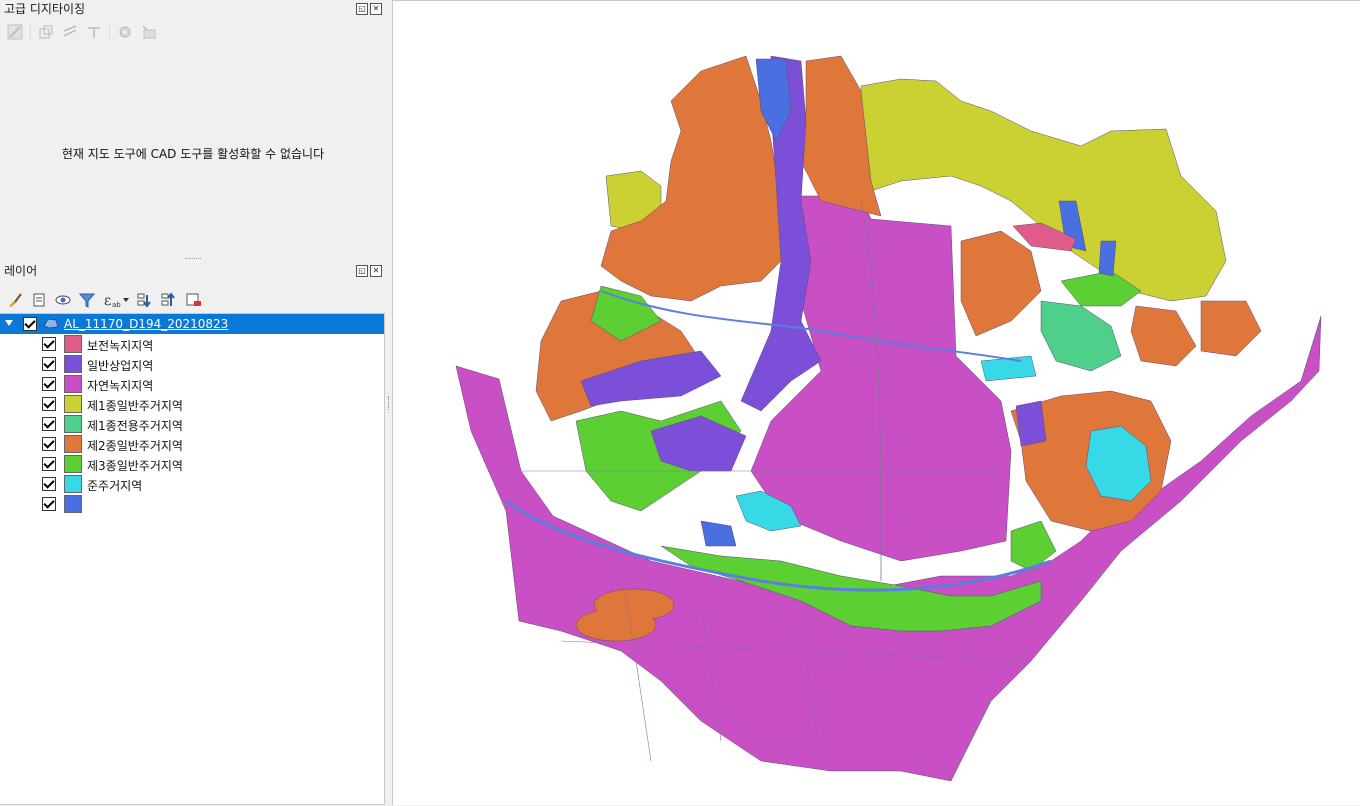 Image resolution: width=1360 pixels, height=806 pixels. Describe the element at coordinates (193, 9) in the screenshot. I see `panel-title-bar: 고급 디지타이징 ◱ ✕` at that location.